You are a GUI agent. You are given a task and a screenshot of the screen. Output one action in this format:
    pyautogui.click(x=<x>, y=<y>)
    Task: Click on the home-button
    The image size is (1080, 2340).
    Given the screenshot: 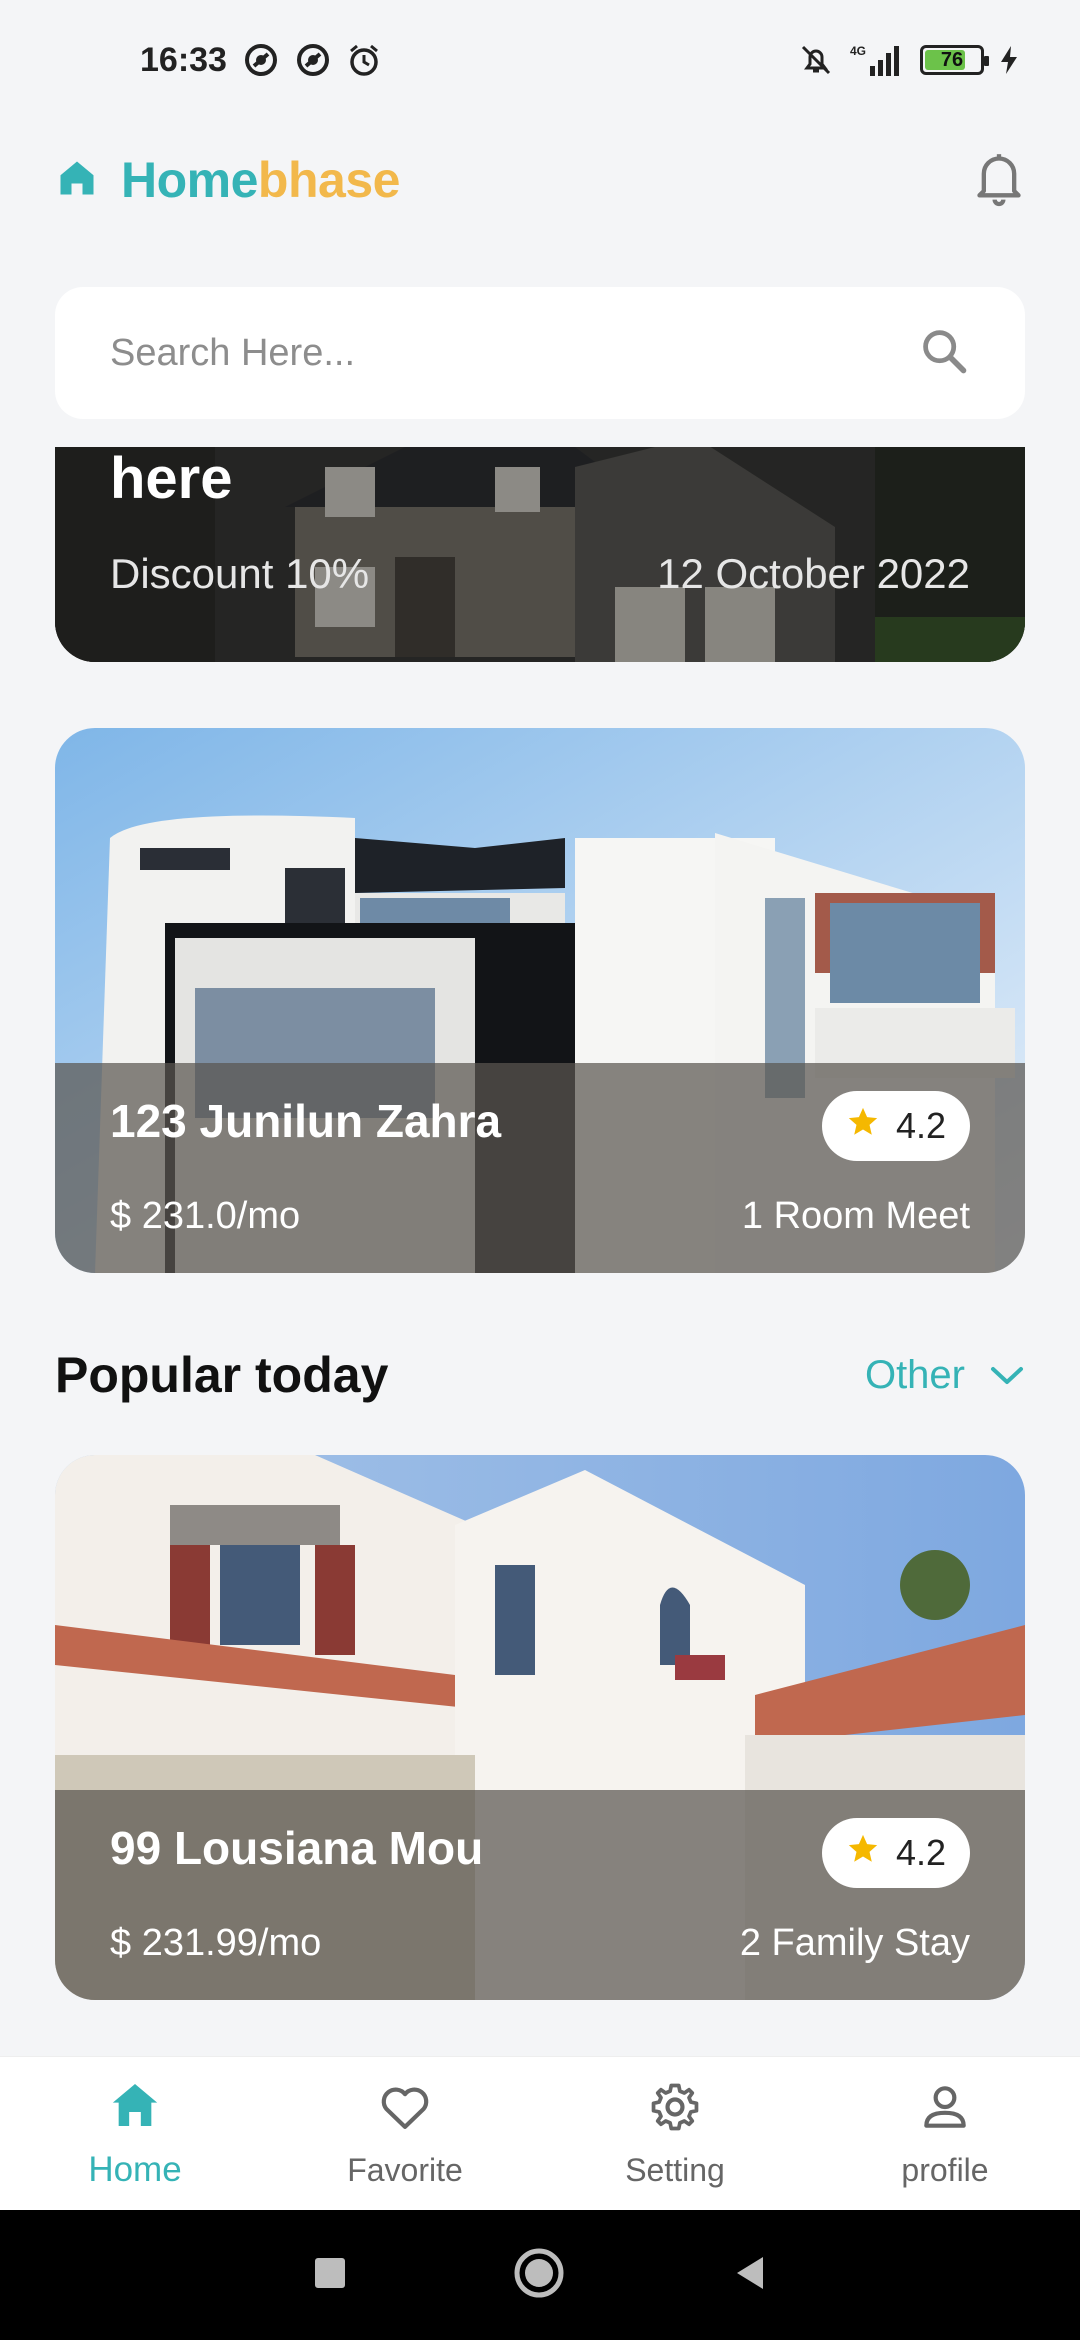 What is the action you would take?
    pyautogui.click(x=539, y=2275)
    